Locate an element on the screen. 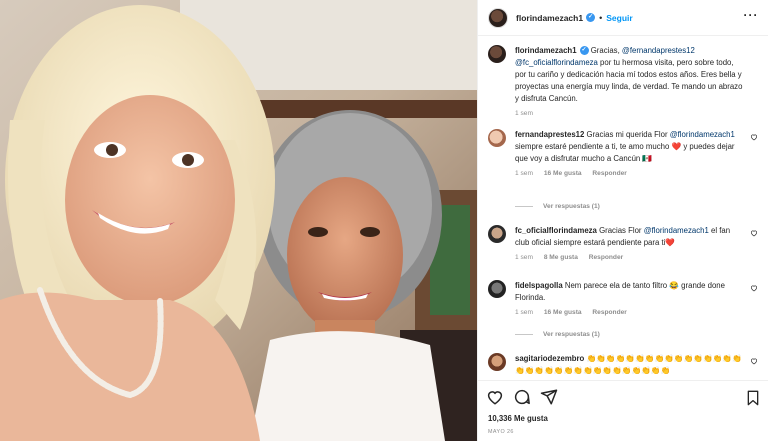 The image size is (768, 441). author-avatar is located at coordinates (498, 17).